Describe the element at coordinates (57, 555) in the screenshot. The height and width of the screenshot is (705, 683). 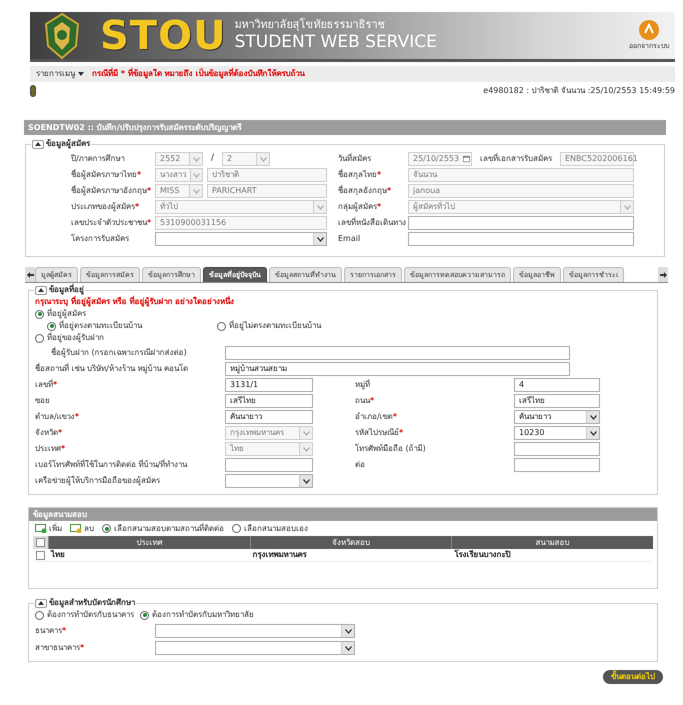
I see `table-cell-text: ไทย` at that location.